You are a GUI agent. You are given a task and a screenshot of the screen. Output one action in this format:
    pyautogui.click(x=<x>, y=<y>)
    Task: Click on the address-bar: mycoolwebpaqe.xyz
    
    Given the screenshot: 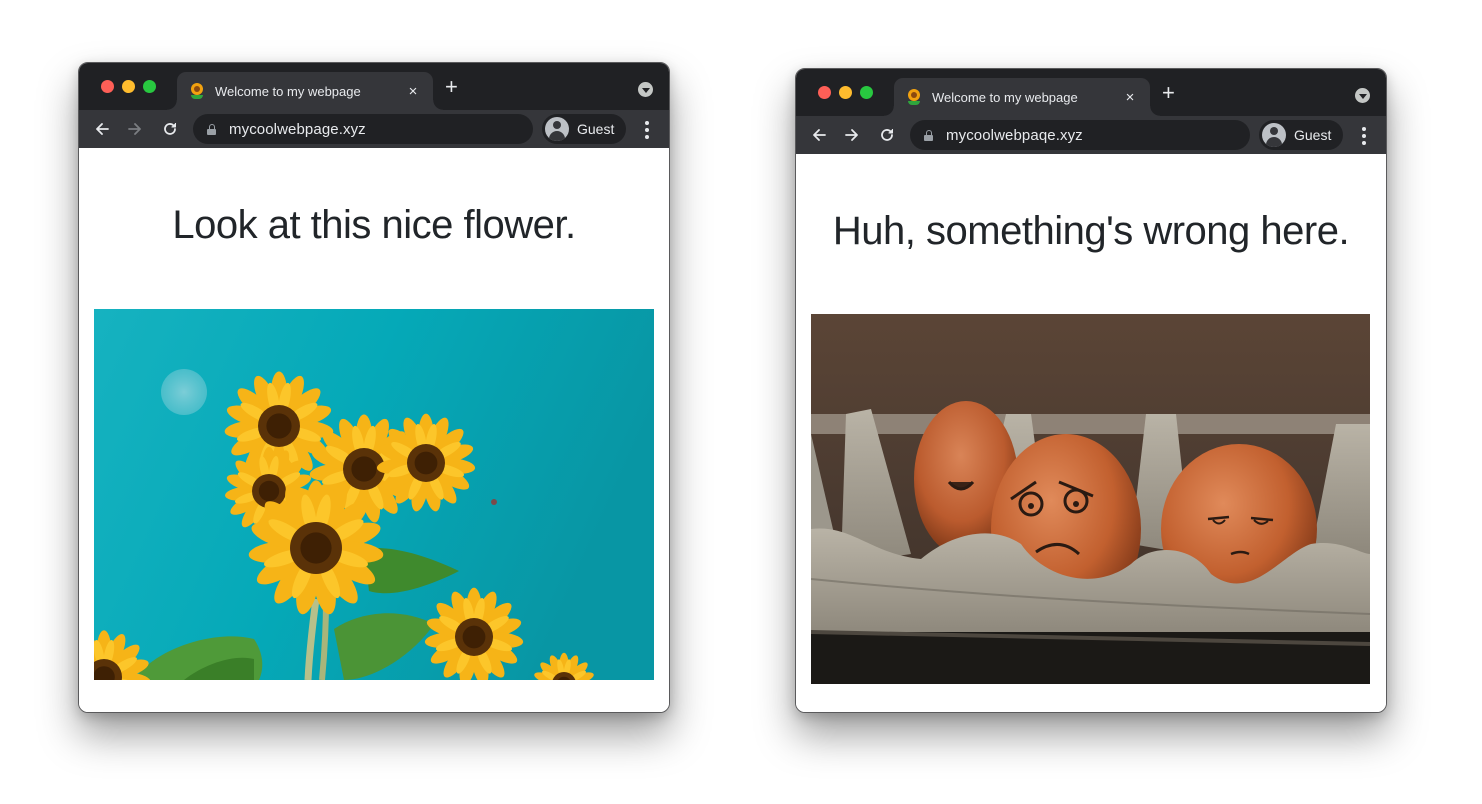 What is the action you would take?
    pyautogui.click(x=1080, y=135)
    